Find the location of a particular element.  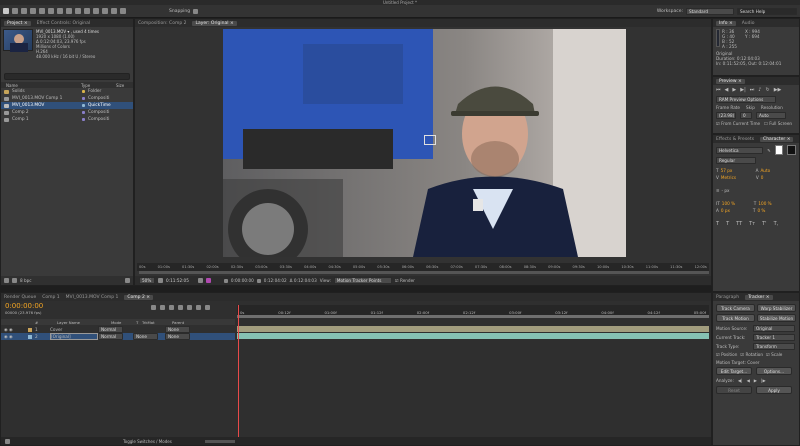

track-camera-button: Track Camera is located at coordinates (735, 308).